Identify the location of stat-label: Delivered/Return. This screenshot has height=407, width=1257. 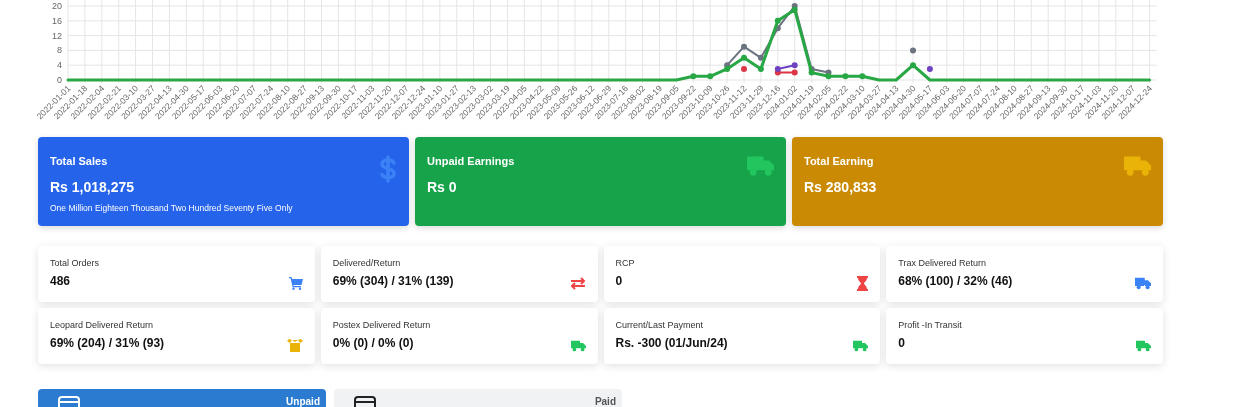
(367, 263).